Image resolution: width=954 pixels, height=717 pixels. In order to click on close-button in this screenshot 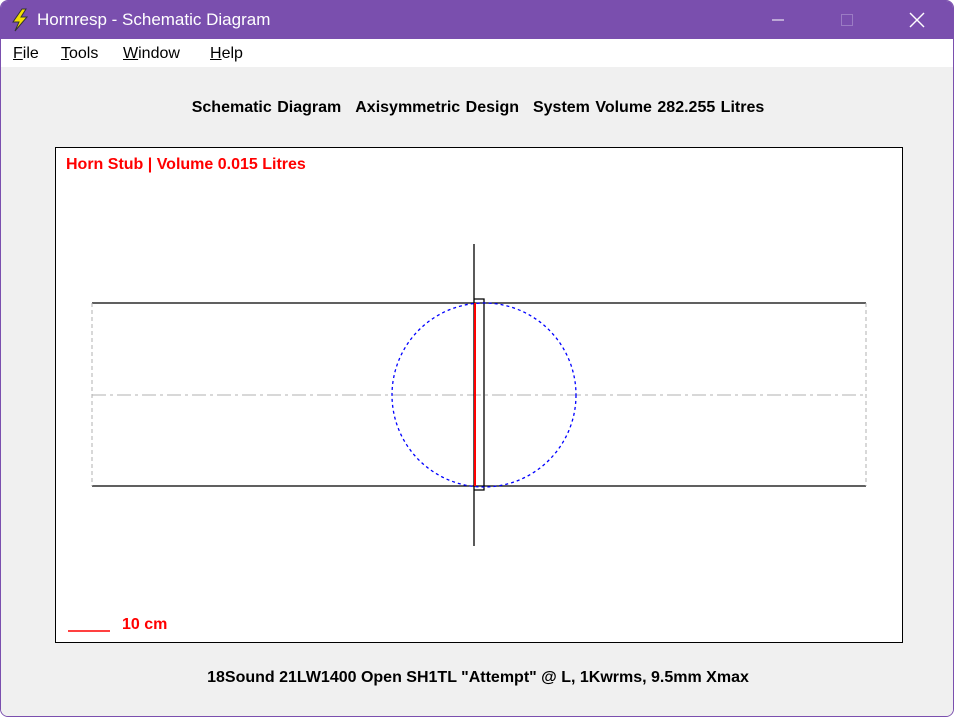, I will do `click(917, 20)`.